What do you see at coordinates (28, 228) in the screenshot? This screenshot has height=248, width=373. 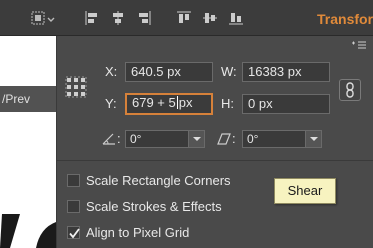 I see `artwork-glyph` at bounding box center [28, 228].